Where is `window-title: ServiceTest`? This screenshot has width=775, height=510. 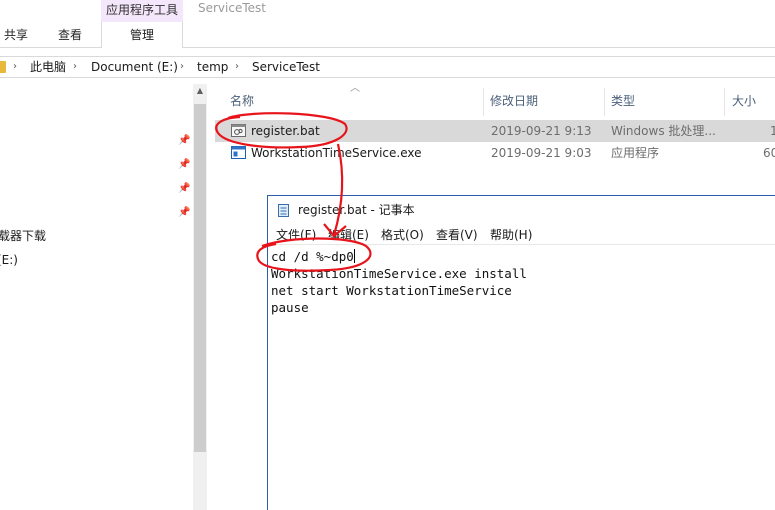 window-title: ServiceTest is located at coordinates (232, 8).